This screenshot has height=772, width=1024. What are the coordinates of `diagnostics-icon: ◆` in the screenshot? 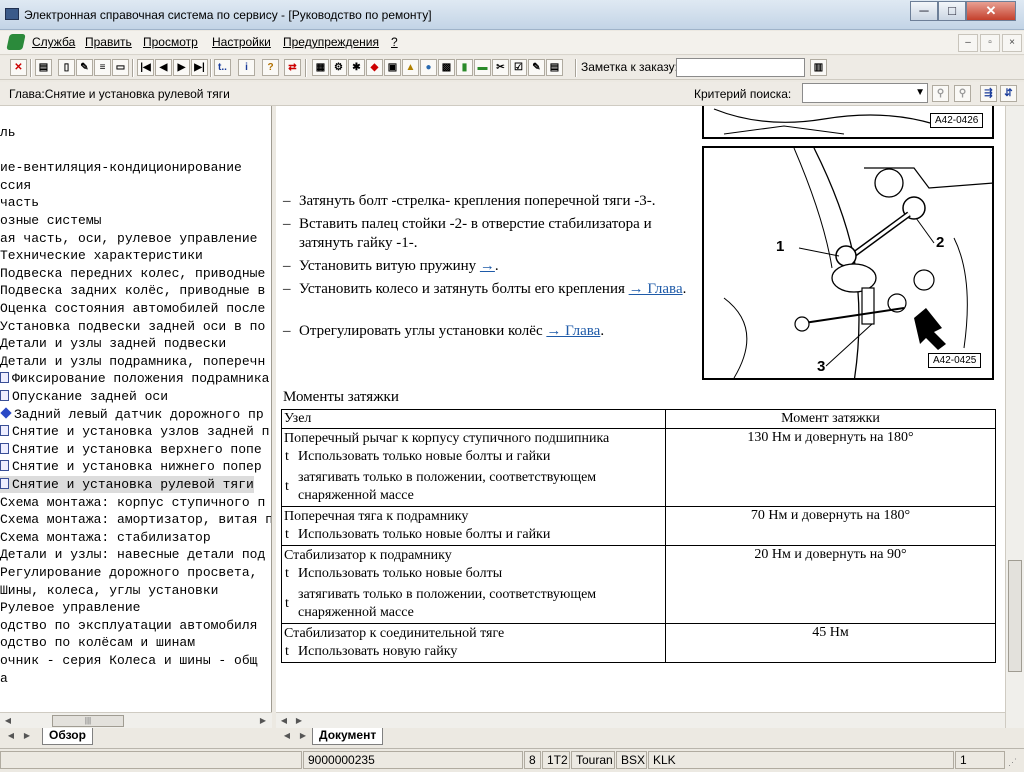 It's located at (374, 67).